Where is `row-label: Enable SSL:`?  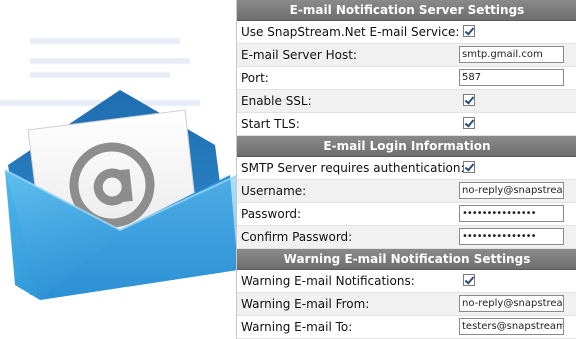 row-label: Enable SSL: is located at coordinates (276, 101).